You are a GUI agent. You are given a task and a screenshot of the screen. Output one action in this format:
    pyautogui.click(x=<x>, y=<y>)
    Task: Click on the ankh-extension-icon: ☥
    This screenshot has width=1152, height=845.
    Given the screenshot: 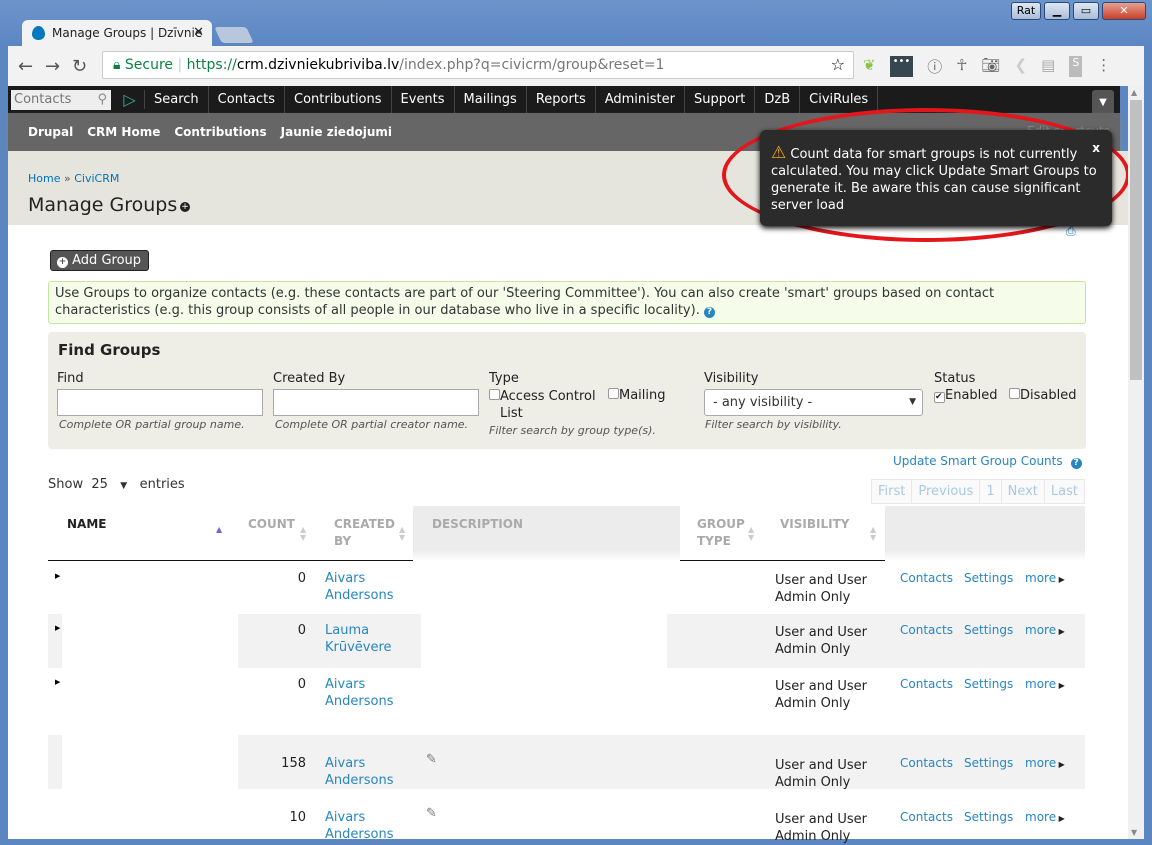 What is the action you would take?
    pyautogui.click(x=961, y=66)
    